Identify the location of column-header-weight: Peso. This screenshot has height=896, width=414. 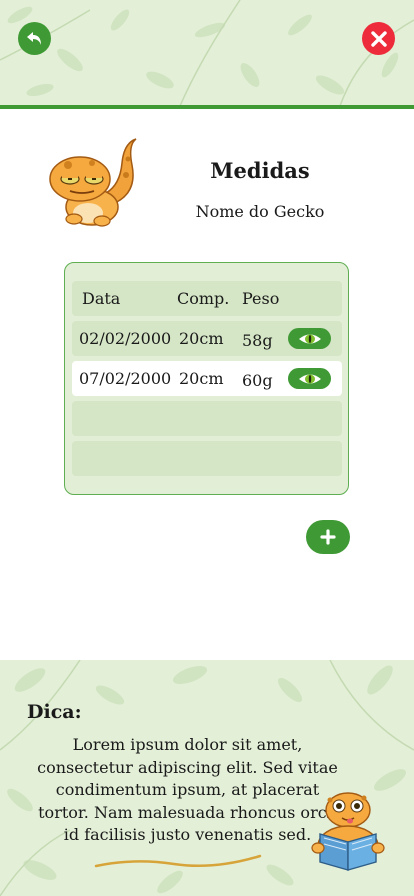
(261, 298).